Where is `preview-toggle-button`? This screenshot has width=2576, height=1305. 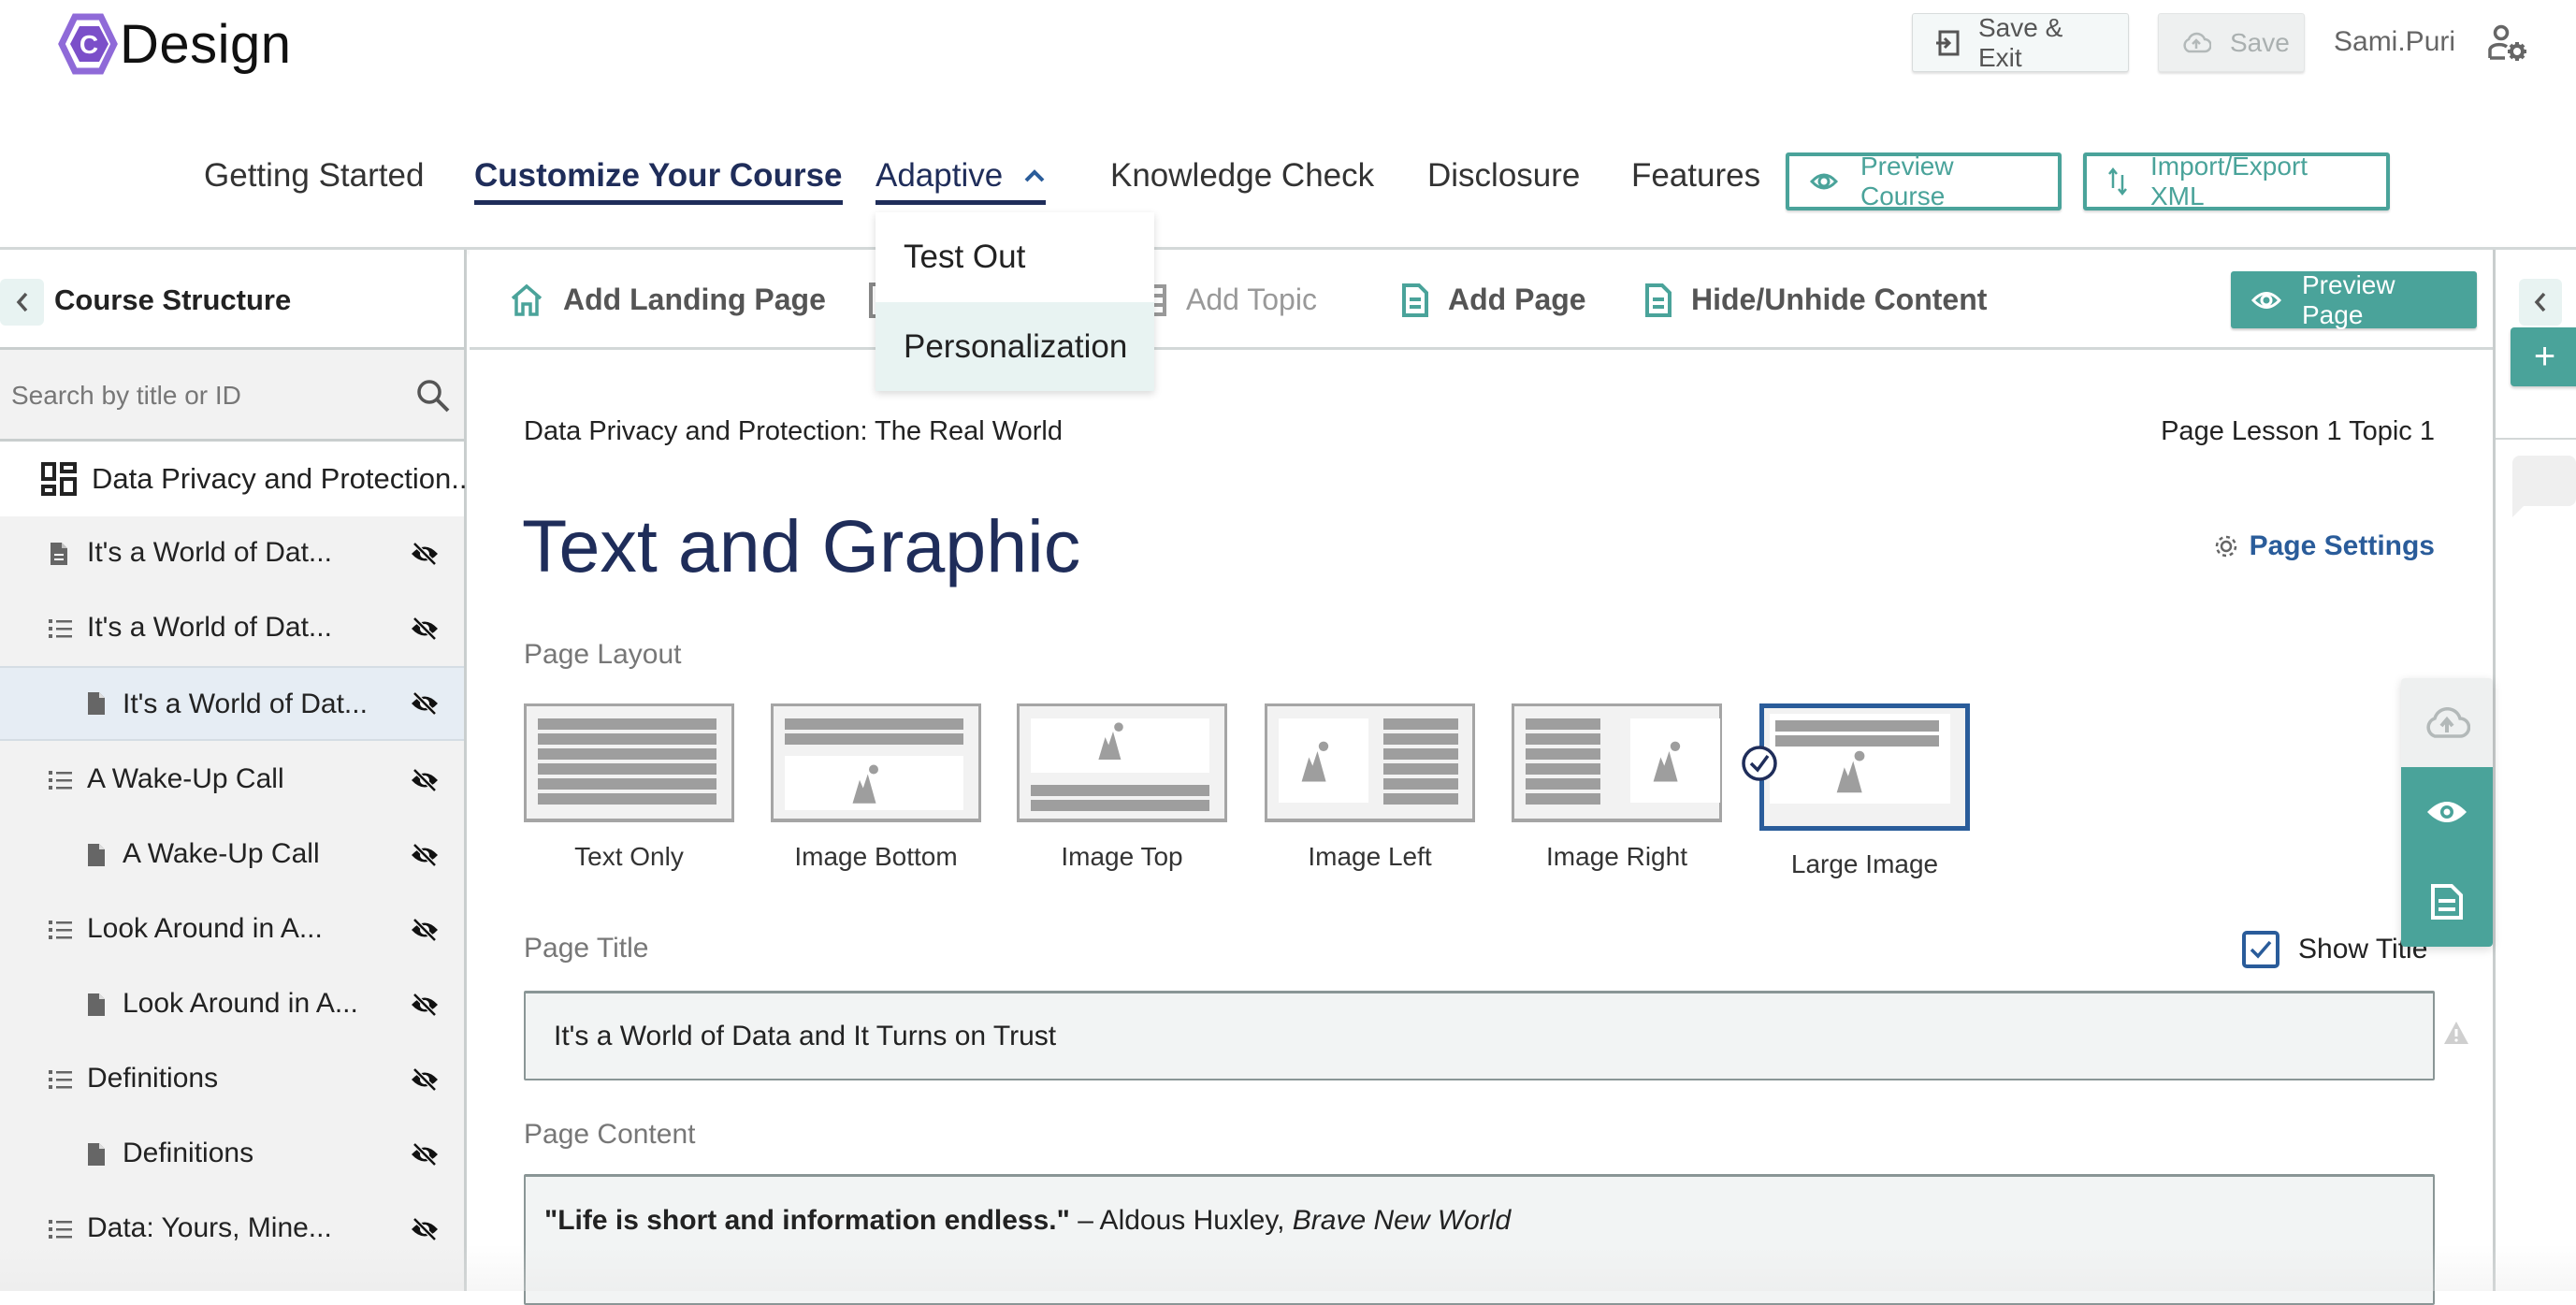
preview-toggle-button is located at coordinates (2447, 812).